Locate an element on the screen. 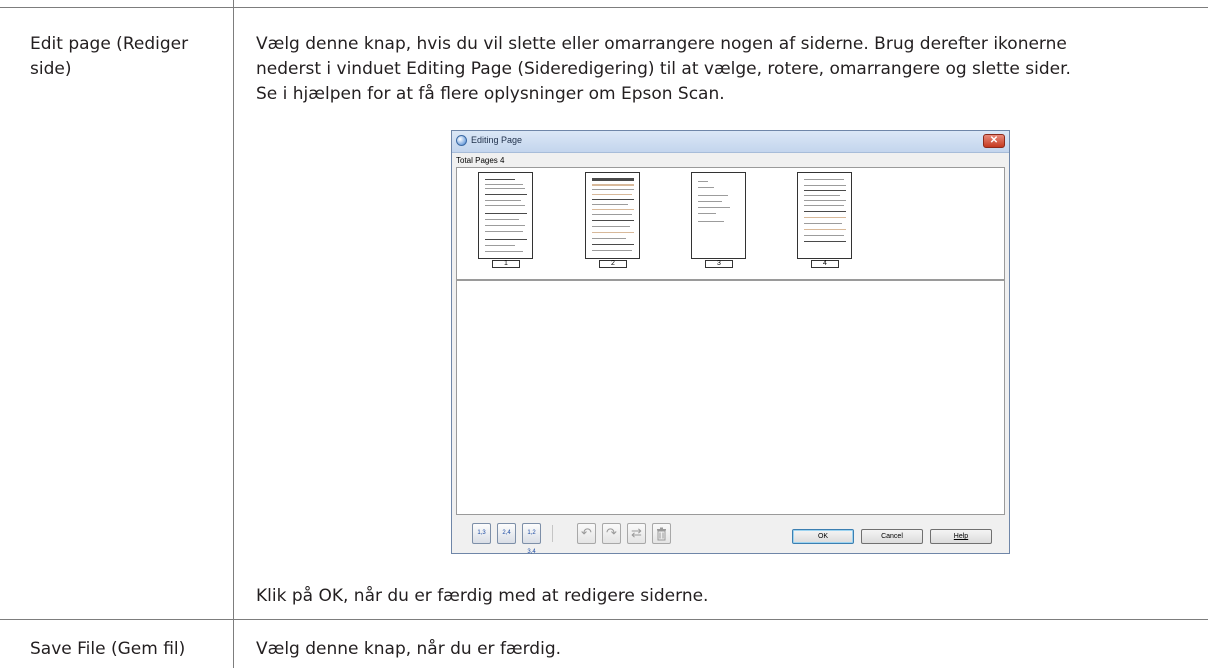 This screenshot has width=1208, height=668. rotate-right-icon: ↷ is located at coordinates (611, 532).